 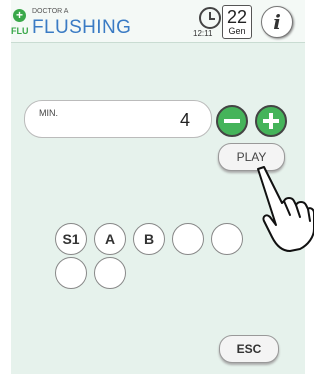 I want to click on brand-label: FLU, so click(x=20, y=31).